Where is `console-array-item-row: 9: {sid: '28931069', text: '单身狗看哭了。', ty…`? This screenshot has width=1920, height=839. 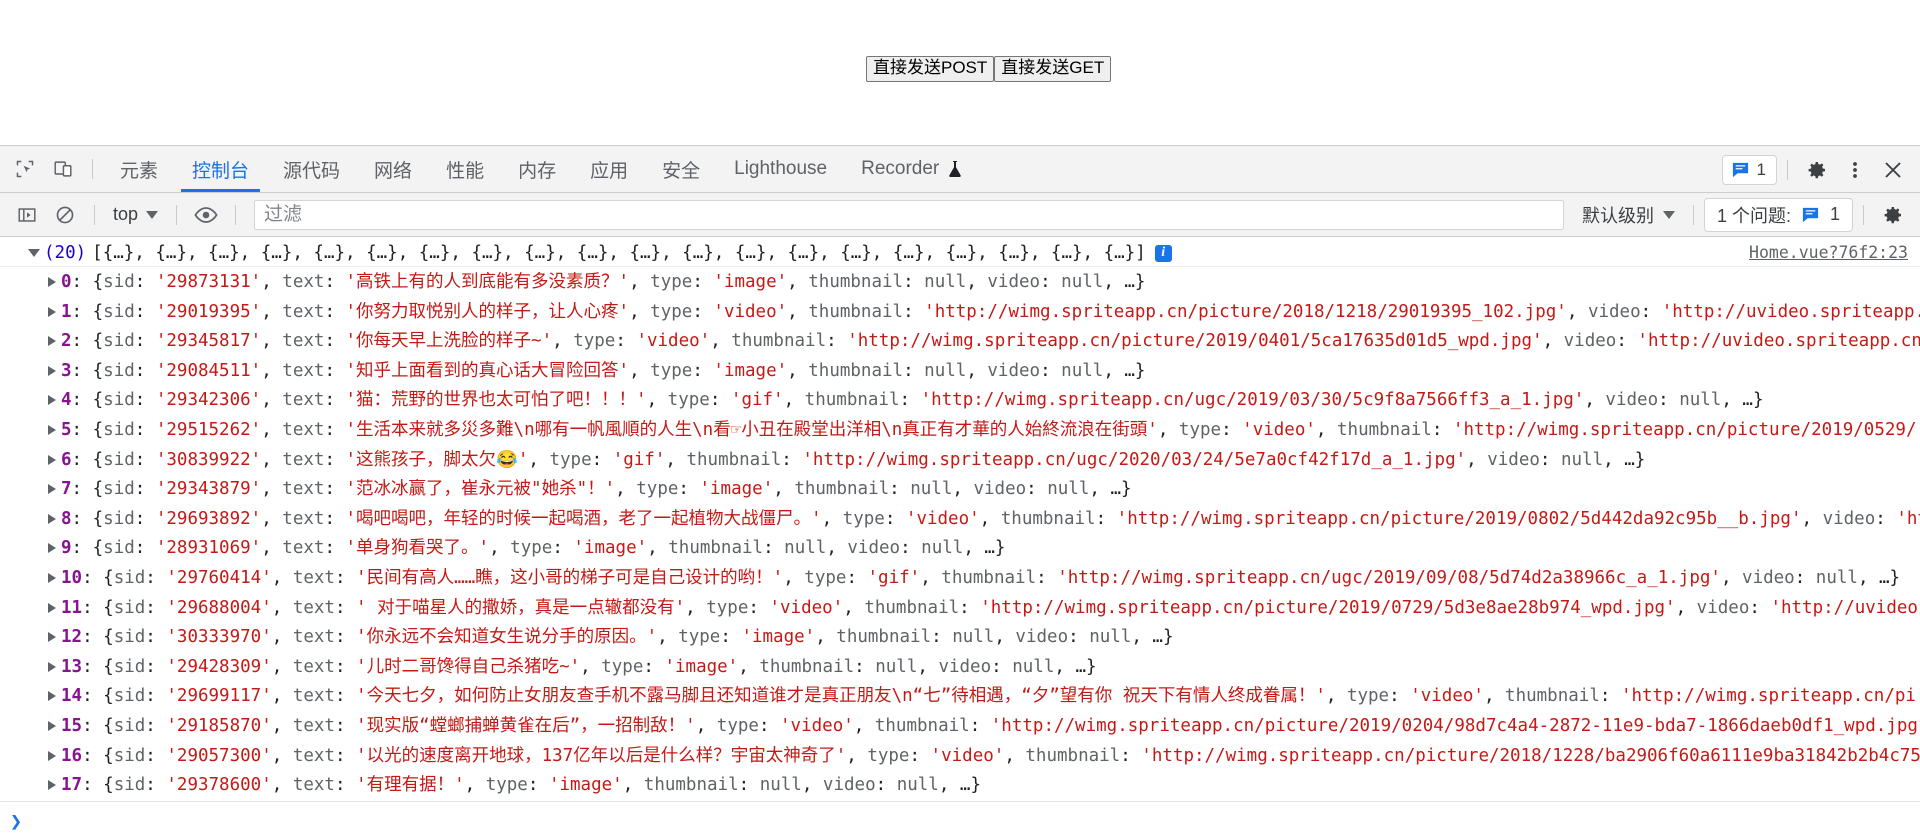
console-array-item-row: 9: {sid: '28931069', text: '单身狗看哭了。', ty… is located at coordinates (960, 549).